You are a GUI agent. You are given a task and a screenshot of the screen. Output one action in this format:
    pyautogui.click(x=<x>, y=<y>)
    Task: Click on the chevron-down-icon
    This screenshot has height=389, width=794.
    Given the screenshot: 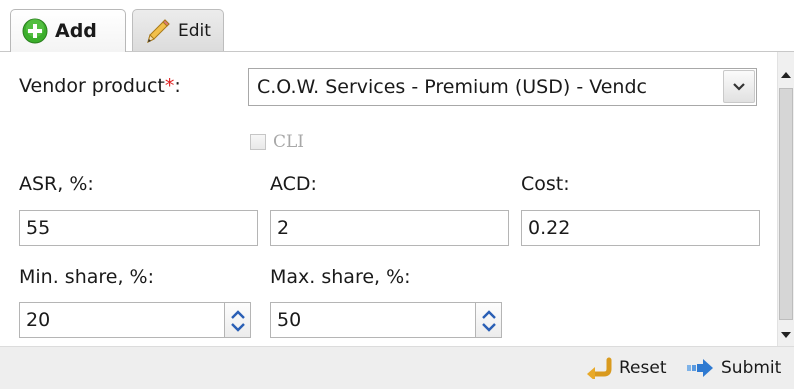 What is the action you would take?
    pyautogui.click(x=739, y=86)
    